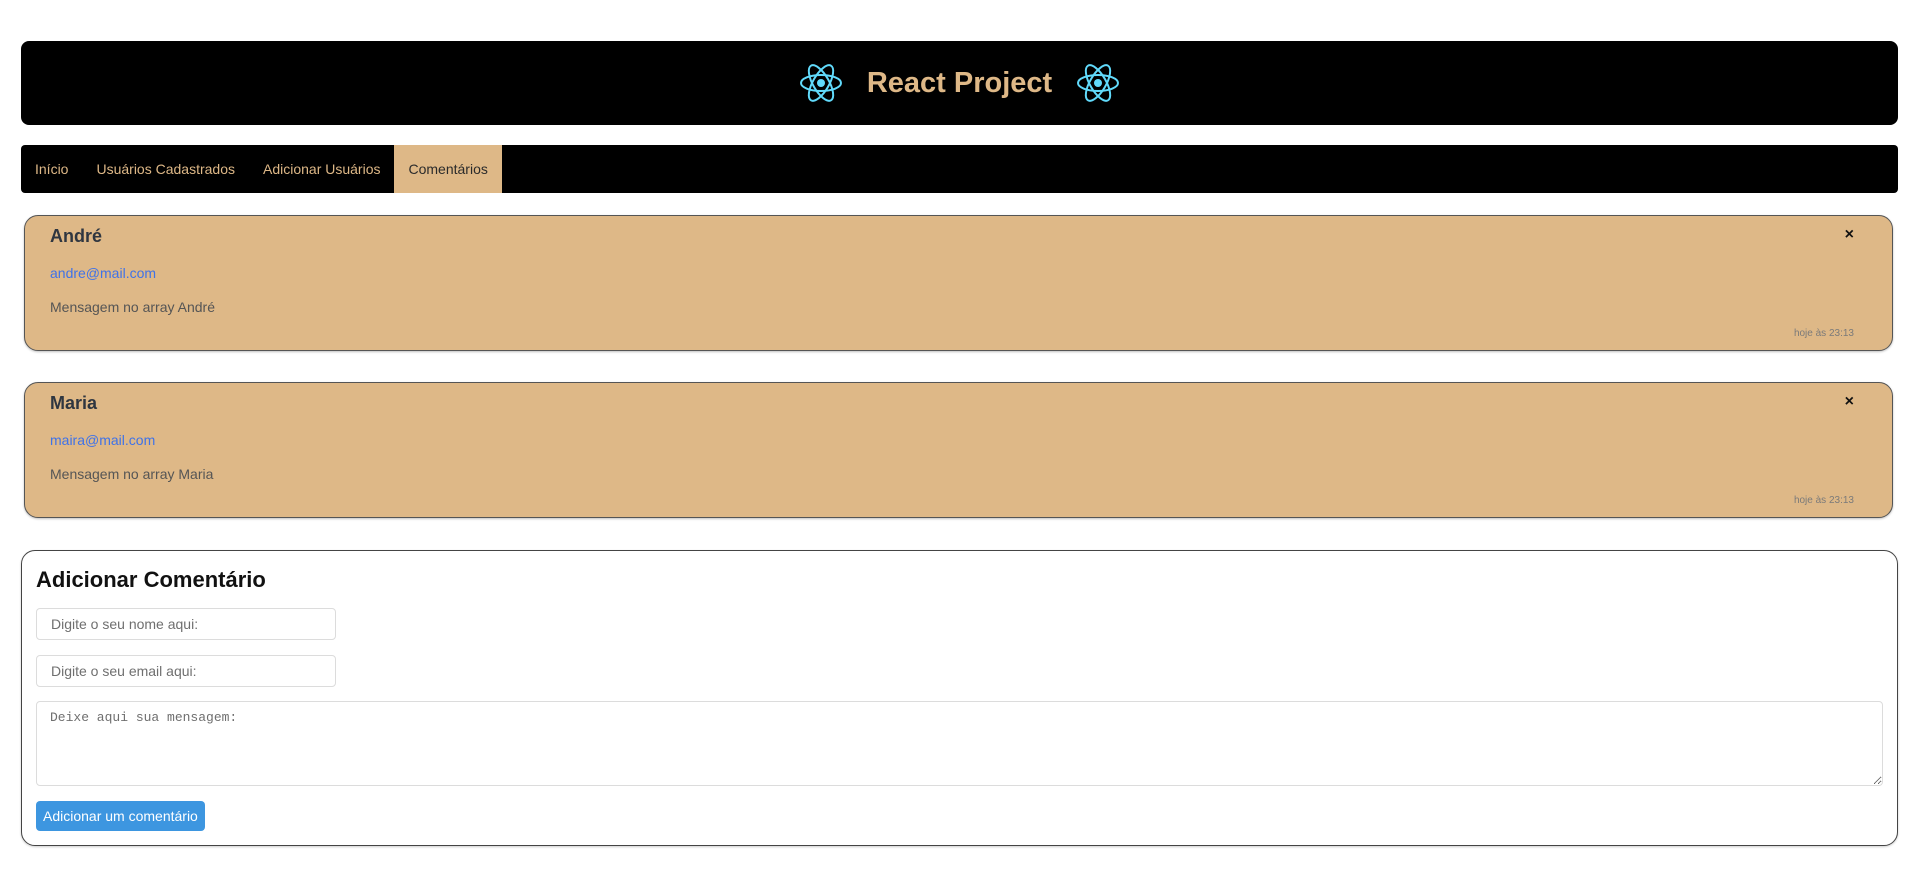 The height and width of the screenshot is (885, 1919). I want to click on app-header: React Project, so click(959, 83).